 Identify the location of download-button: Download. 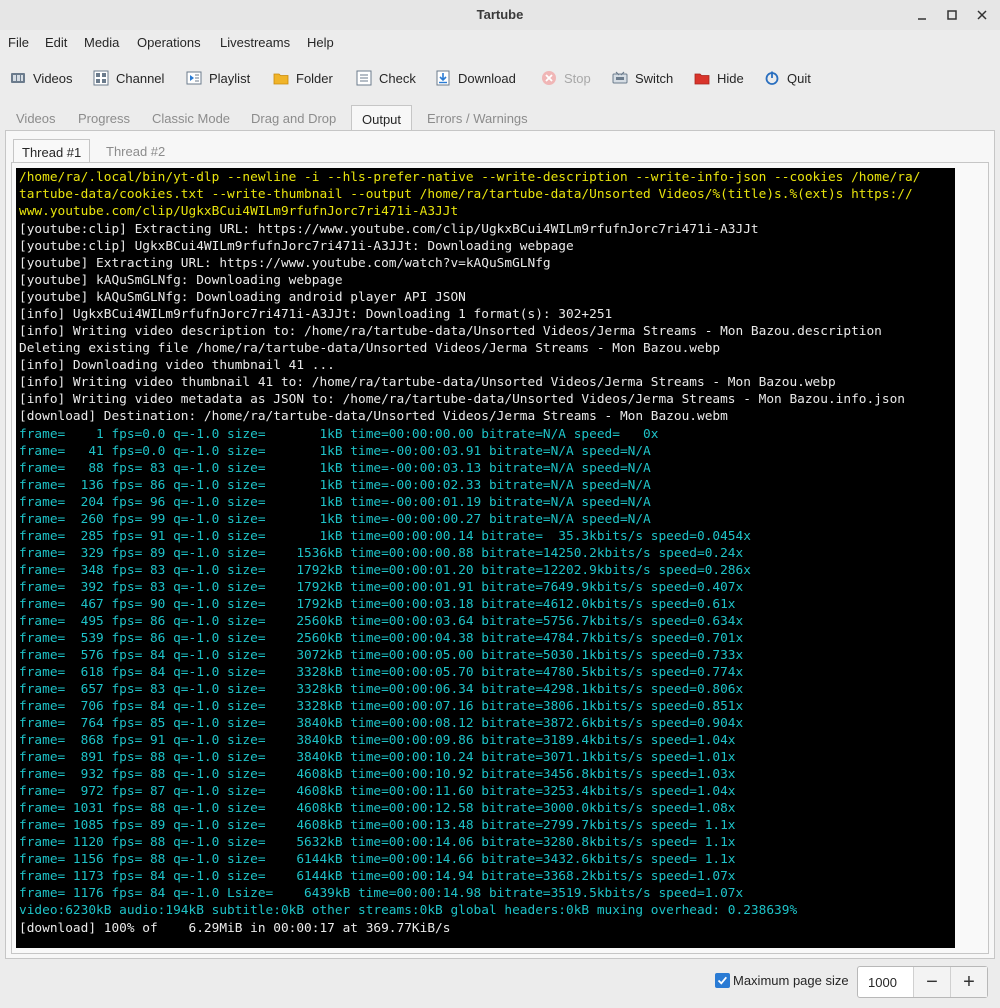
(475, 78).